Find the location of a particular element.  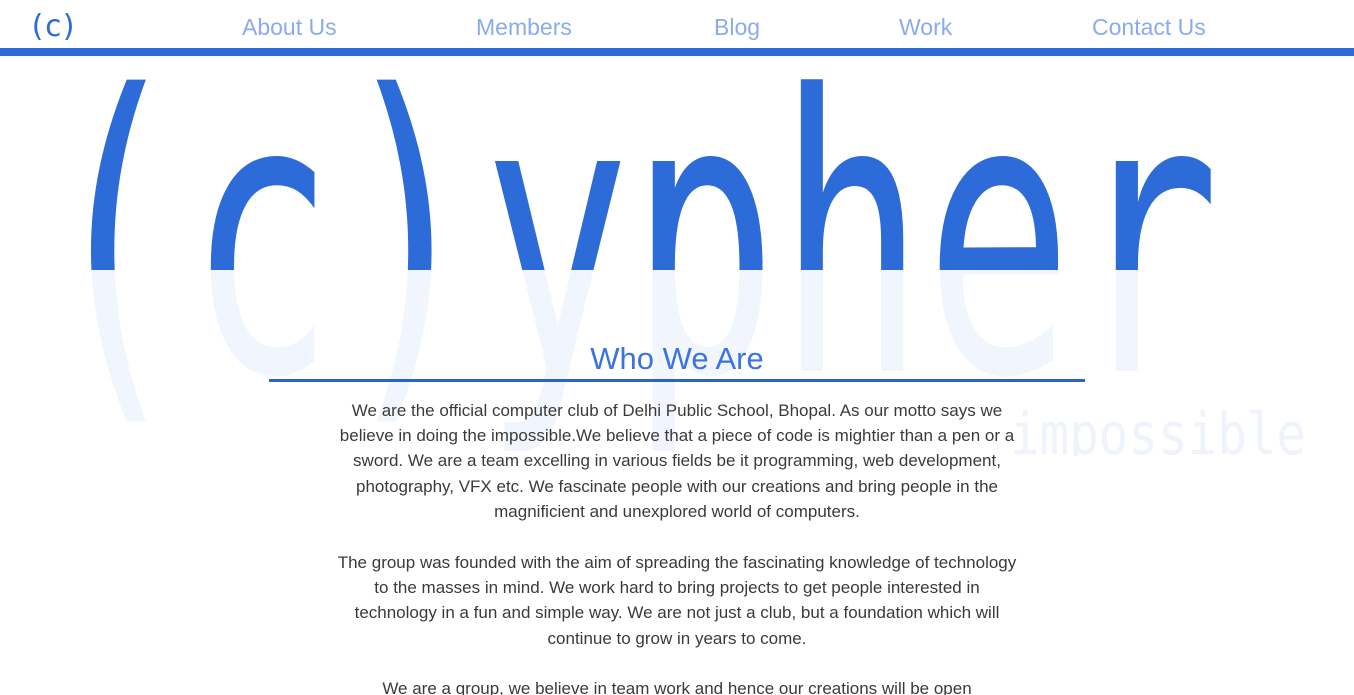

logo-link: (c) is located at coordinates (53, 27).